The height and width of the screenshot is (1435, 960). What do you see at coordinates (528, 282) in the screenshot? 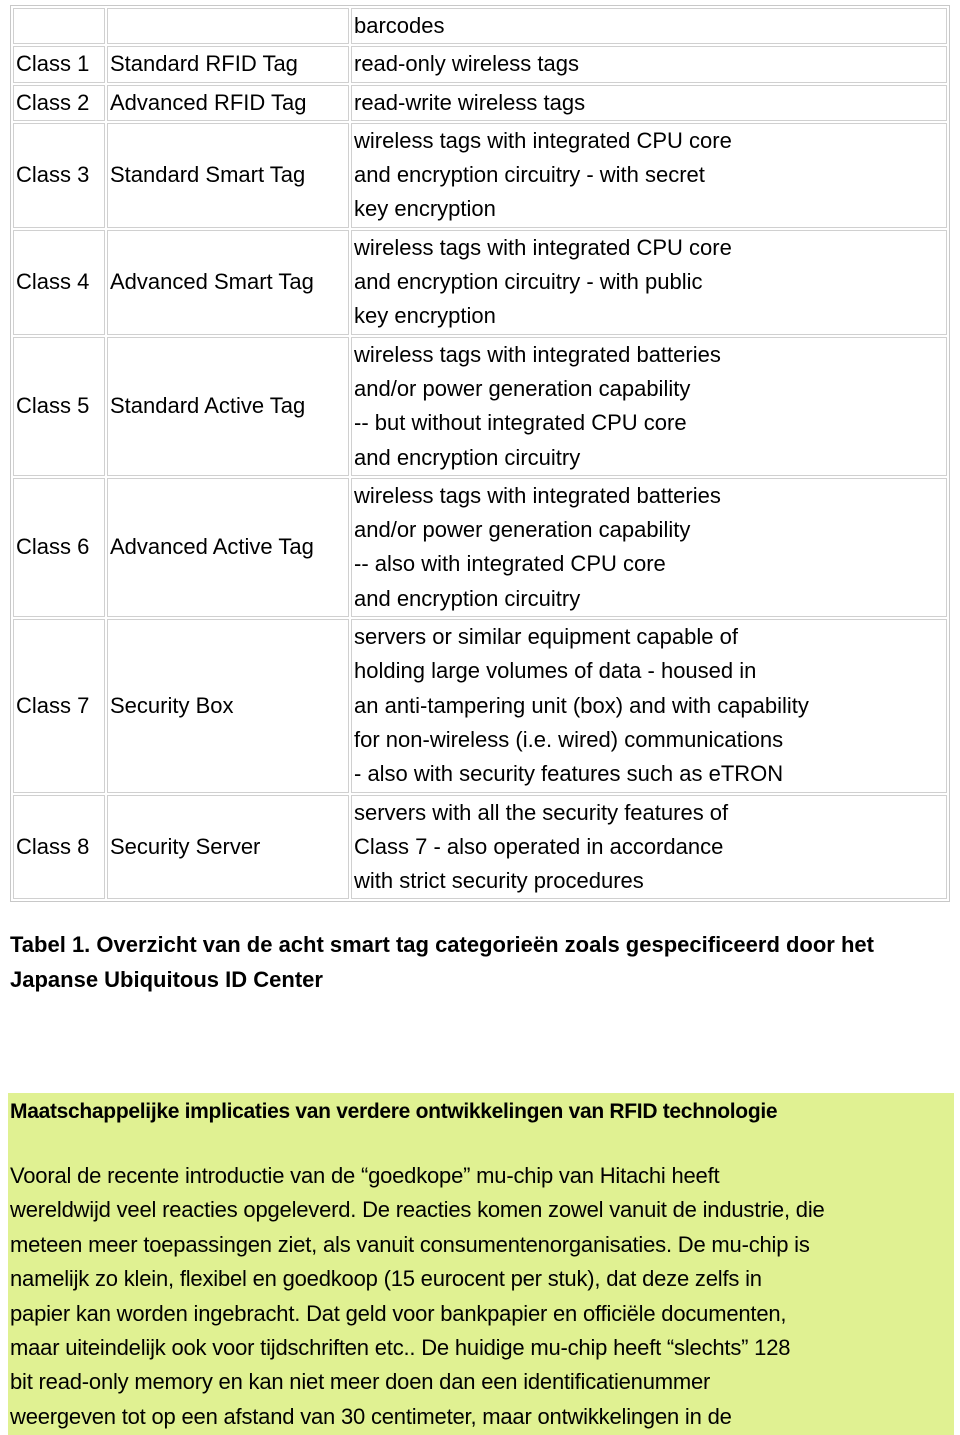
I see `description-line: and encryption circuitry - with public` at bounding box center [528, 282].